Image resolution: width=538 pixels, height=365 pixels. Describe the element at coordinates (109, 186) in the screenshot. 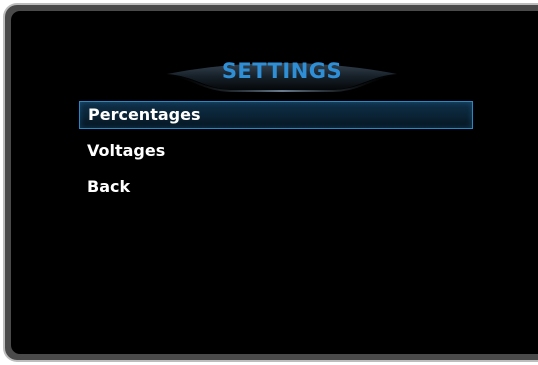

I see `menu-item-label: Back` at that location.